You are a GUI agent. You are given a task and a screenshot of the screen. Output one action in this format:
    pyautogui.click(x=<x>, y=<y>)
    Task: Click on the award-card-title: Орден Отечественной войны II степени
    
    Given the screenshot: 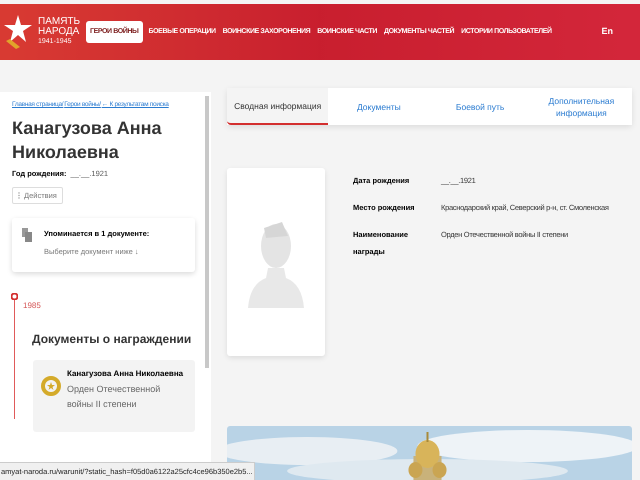 What is the action you would take?
    pyautogui.click(x=114, y=397)
    